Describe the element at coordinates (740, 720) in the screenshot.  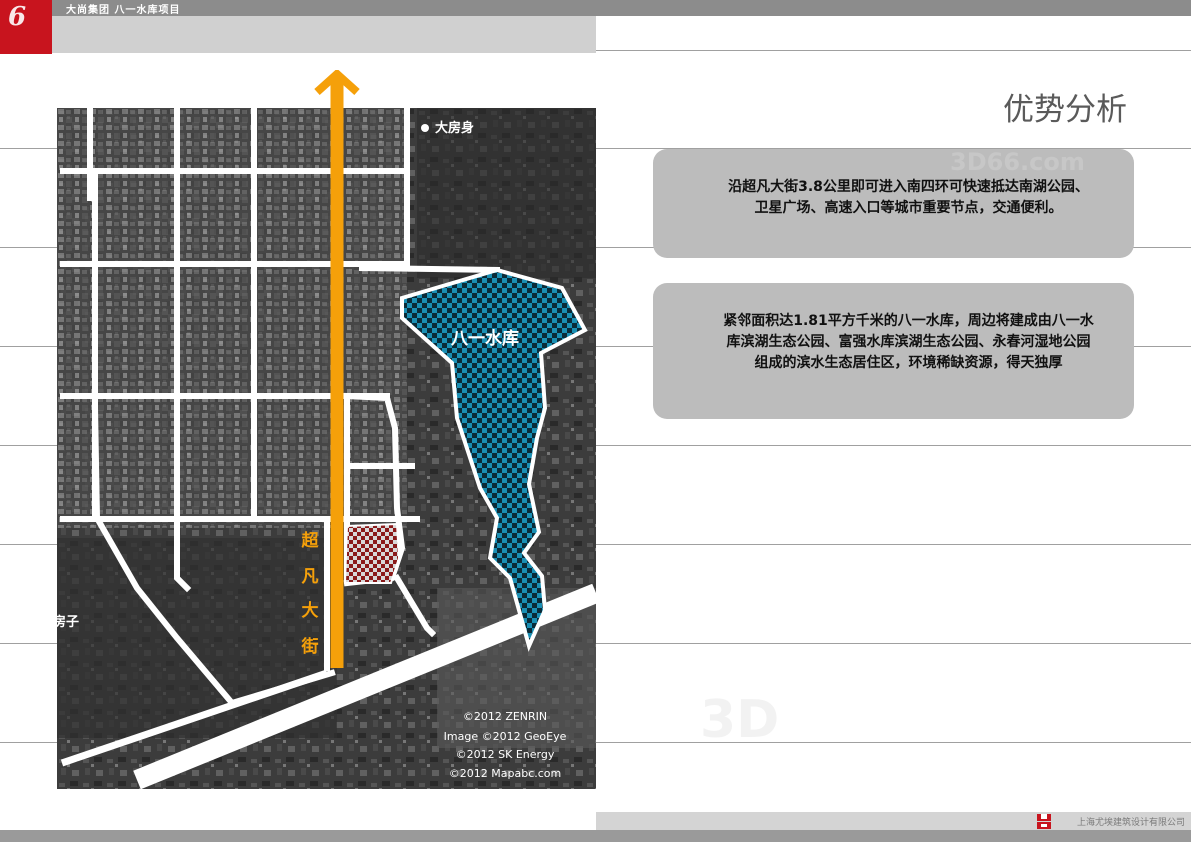
I see `watermark: 3D` at that location.